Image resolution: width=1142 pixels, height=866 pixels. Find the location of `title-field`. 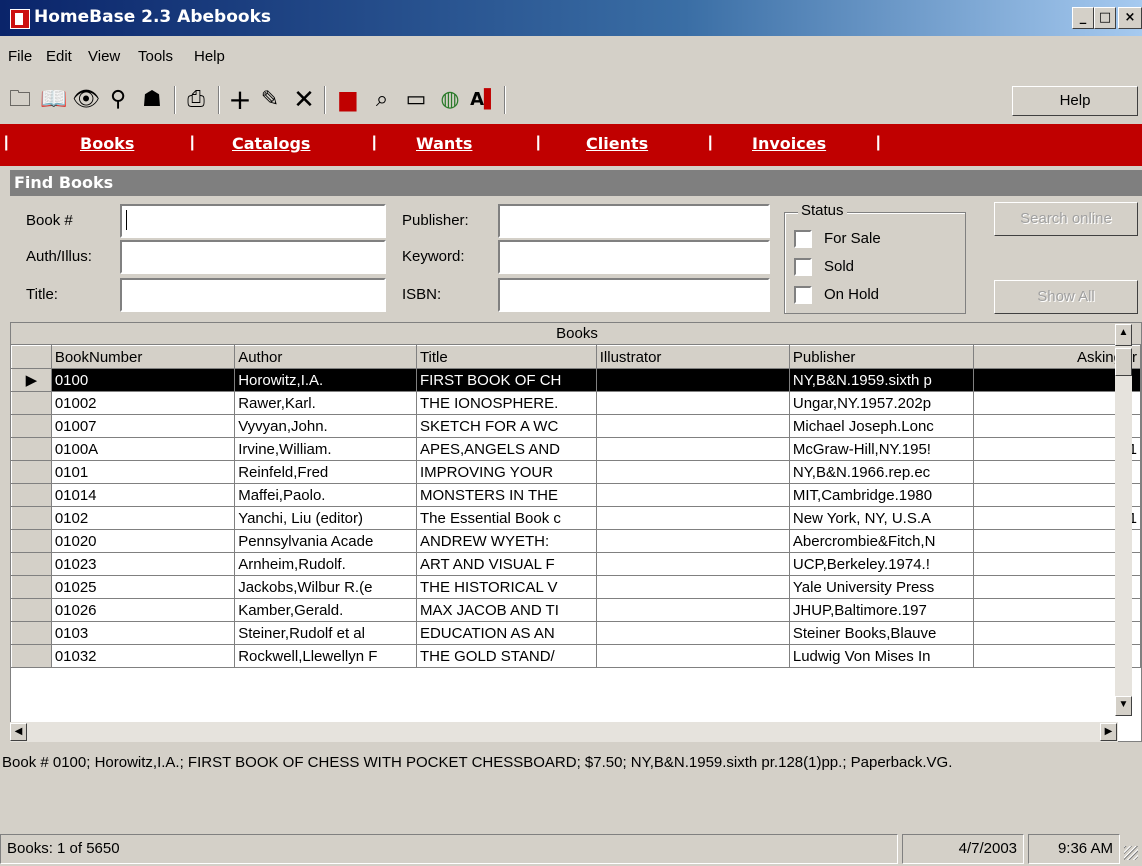

title-field is located at coordinates (253, 295).